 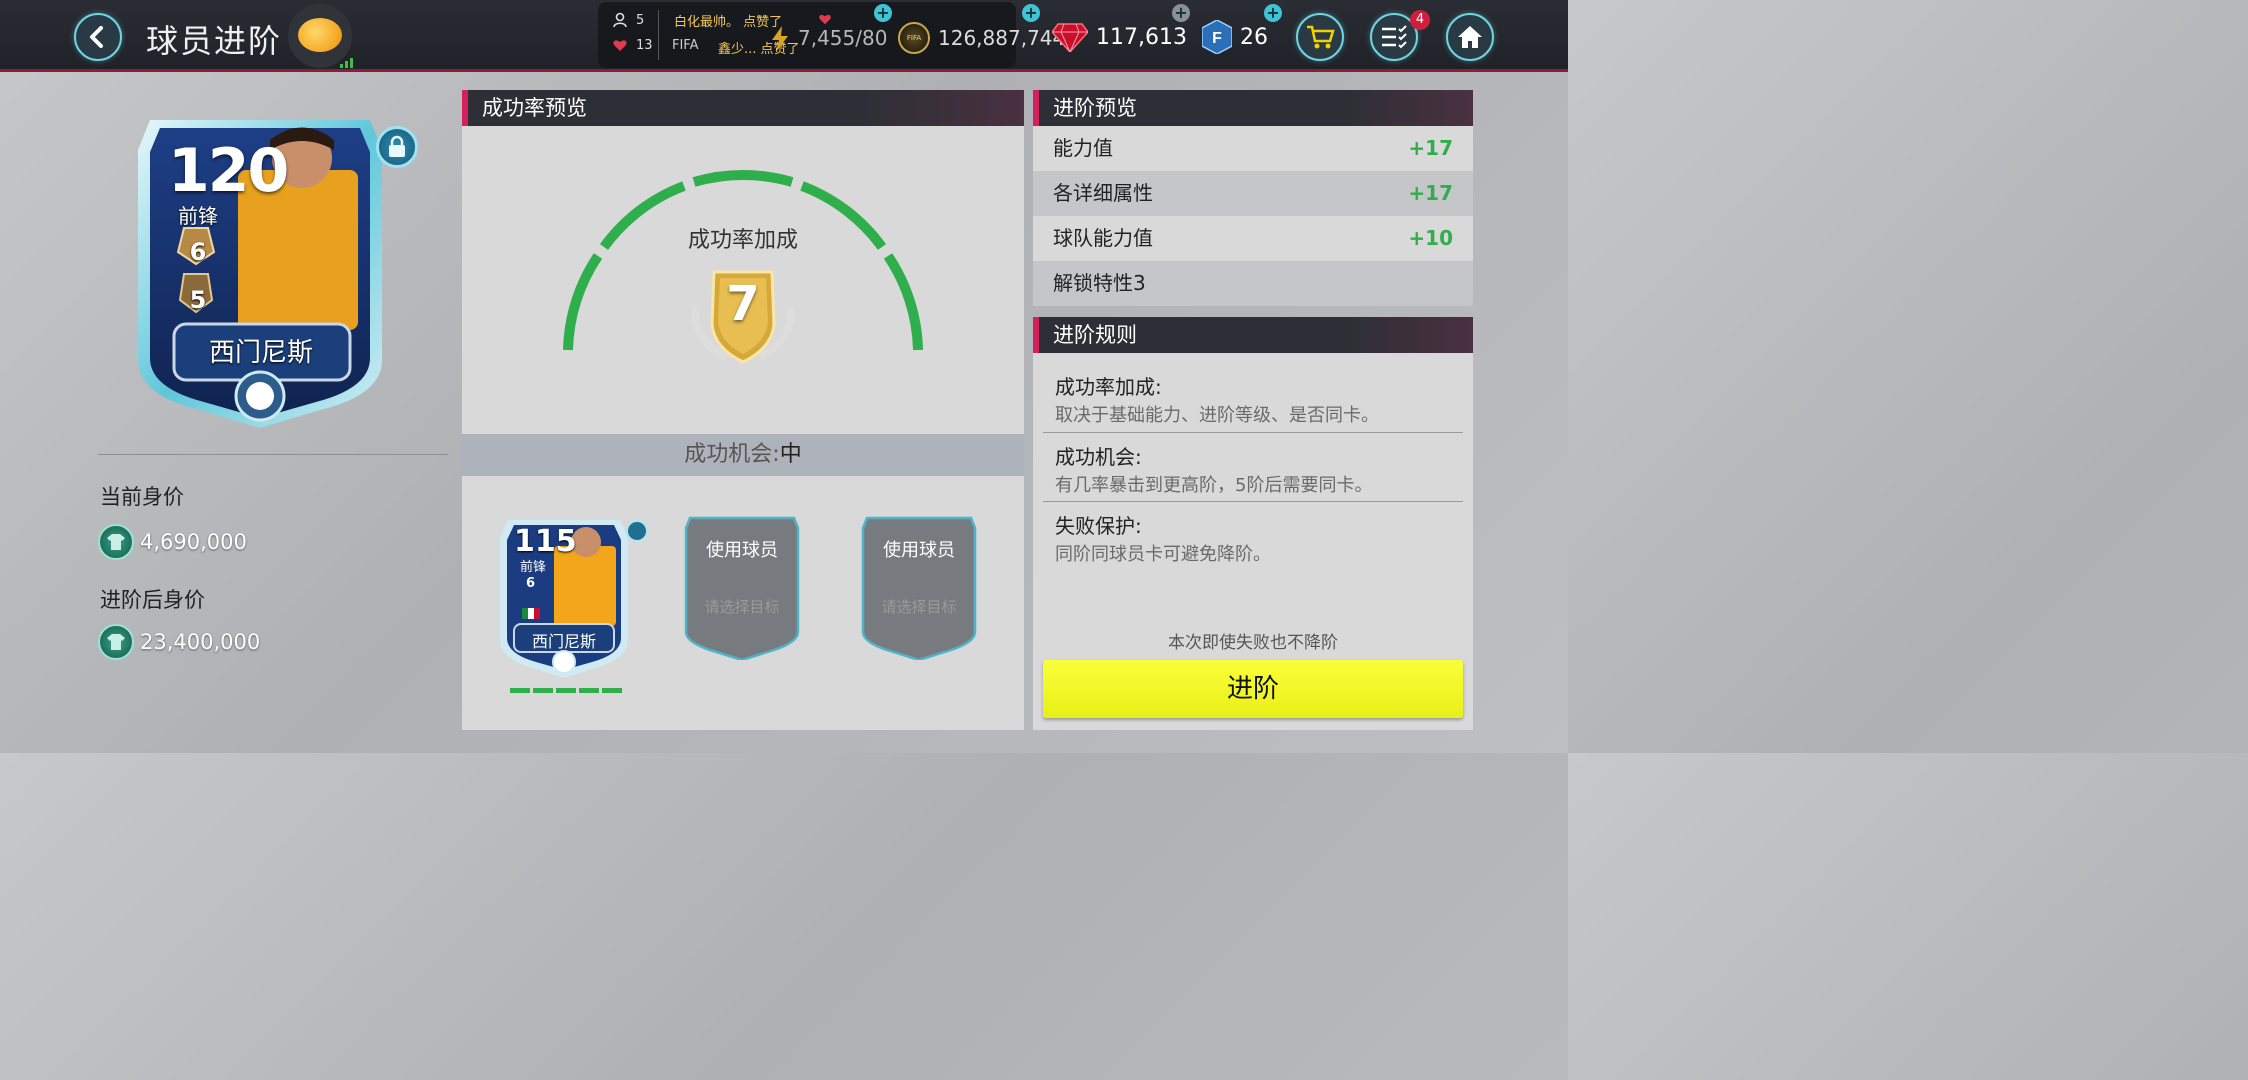 What do you see at coordinates (919, 587) in the screenshot?
I see `material-slot-2: 使用球员 请选择目标` at bounding box center [919, 587].